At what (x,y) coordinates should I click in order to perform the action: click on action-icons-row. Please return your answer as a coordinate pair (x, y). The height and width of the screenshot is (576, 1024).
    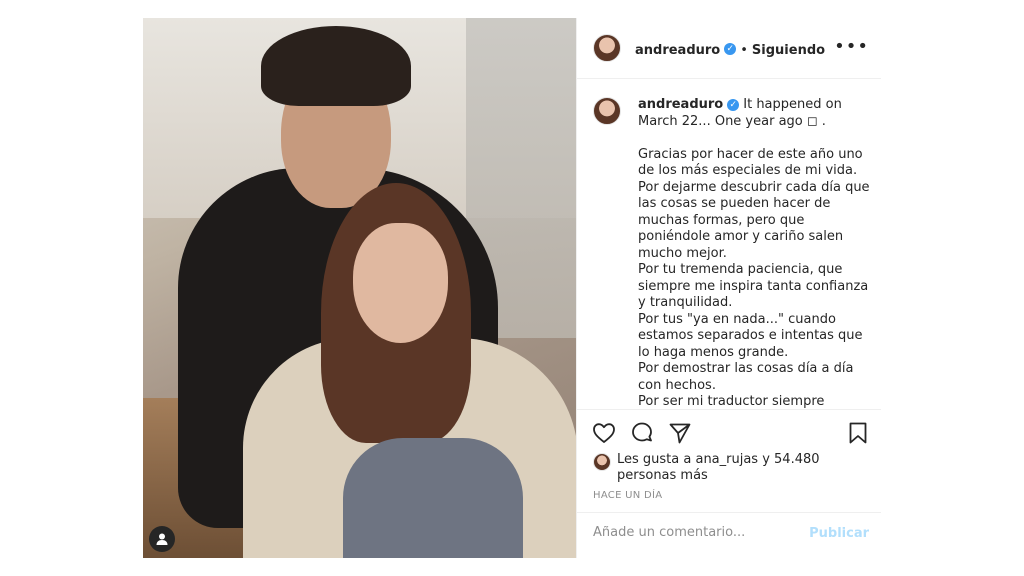
    Looking at the image, I should click on (731, 433).